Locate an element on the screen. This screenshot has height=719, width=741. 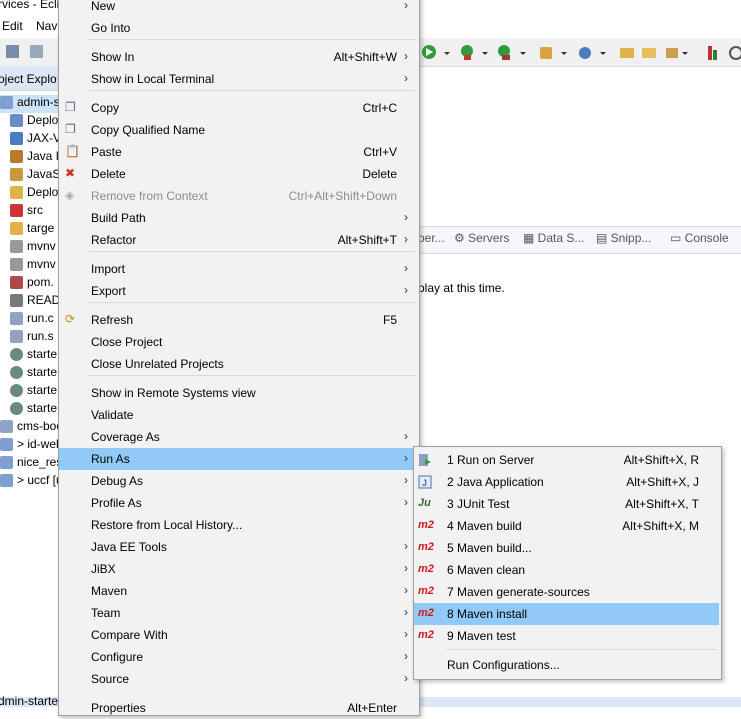
menu-item-refactor: Refactor Alt+Shift+T › is located at coordinates (238, 240).